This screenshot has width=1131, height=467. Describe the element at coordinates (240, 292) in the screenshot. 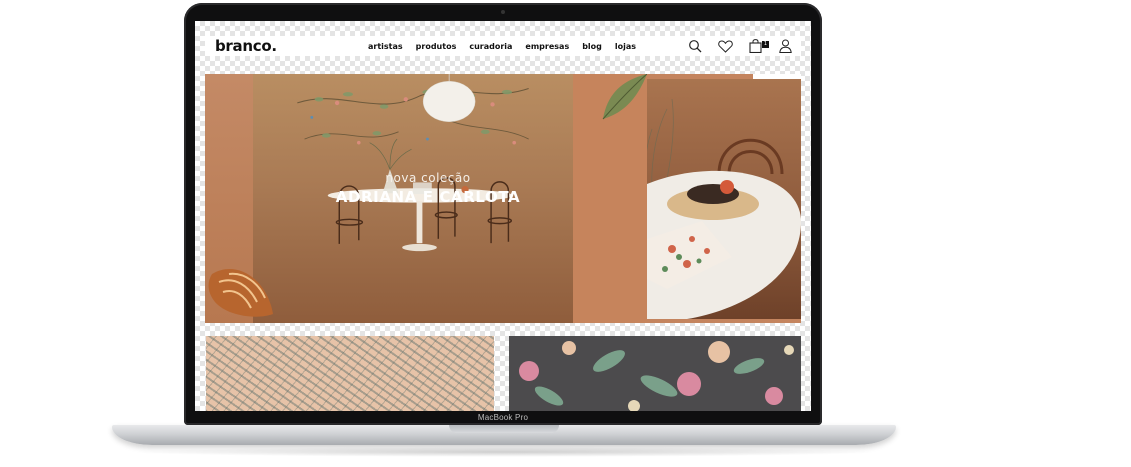

I see `croissant-illustration` at that location.